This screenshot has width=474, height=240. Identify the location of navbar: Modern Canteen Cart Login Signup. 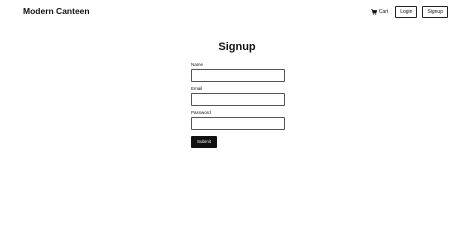
(237, 12).